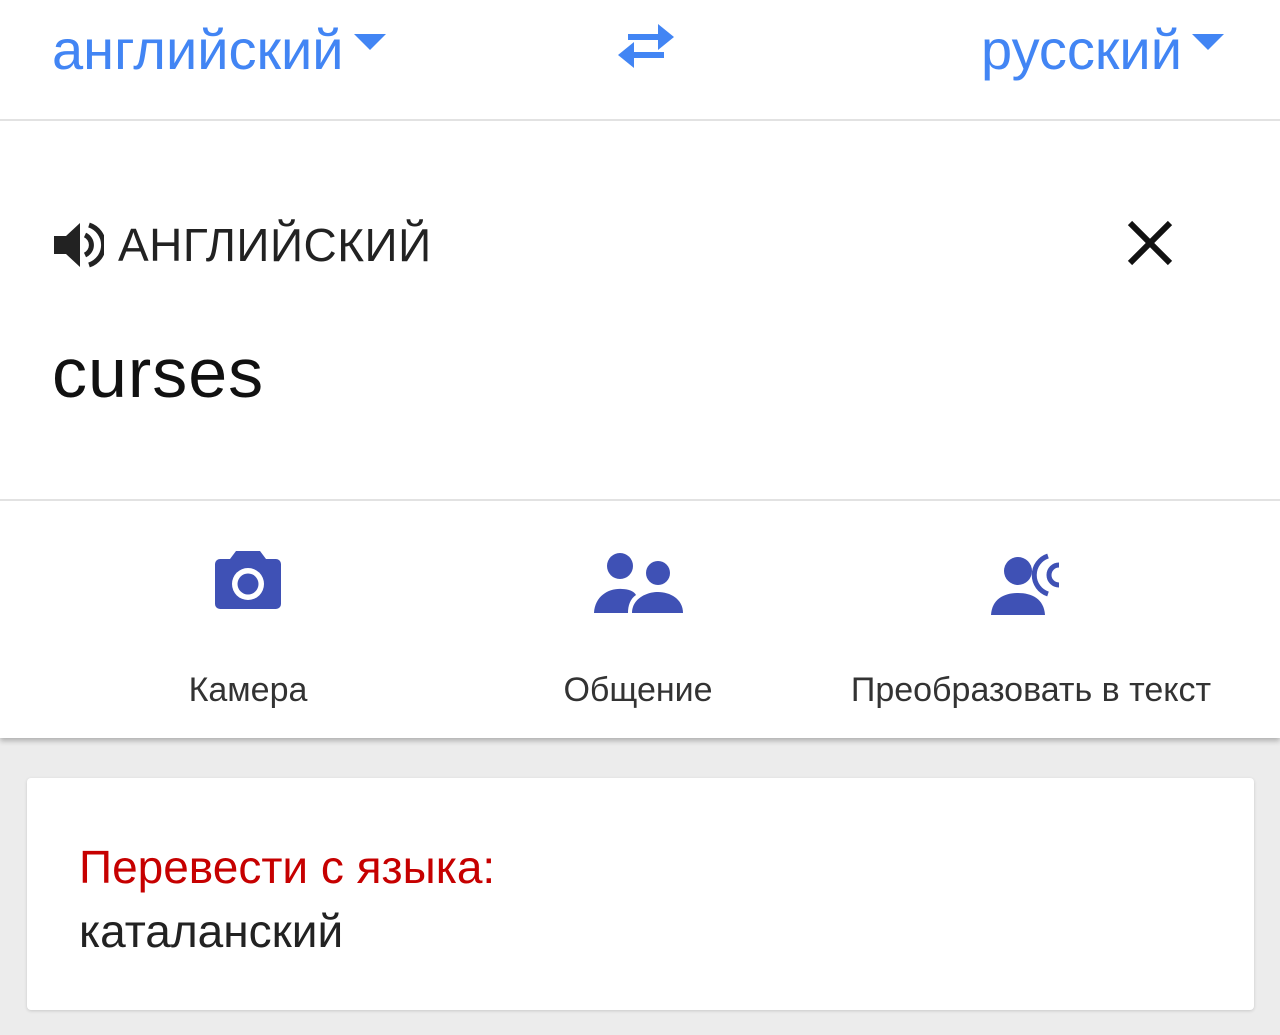 This screenshot has width=1280, height=1035. I want to click on source-text-input: curses, so click(158, 373).